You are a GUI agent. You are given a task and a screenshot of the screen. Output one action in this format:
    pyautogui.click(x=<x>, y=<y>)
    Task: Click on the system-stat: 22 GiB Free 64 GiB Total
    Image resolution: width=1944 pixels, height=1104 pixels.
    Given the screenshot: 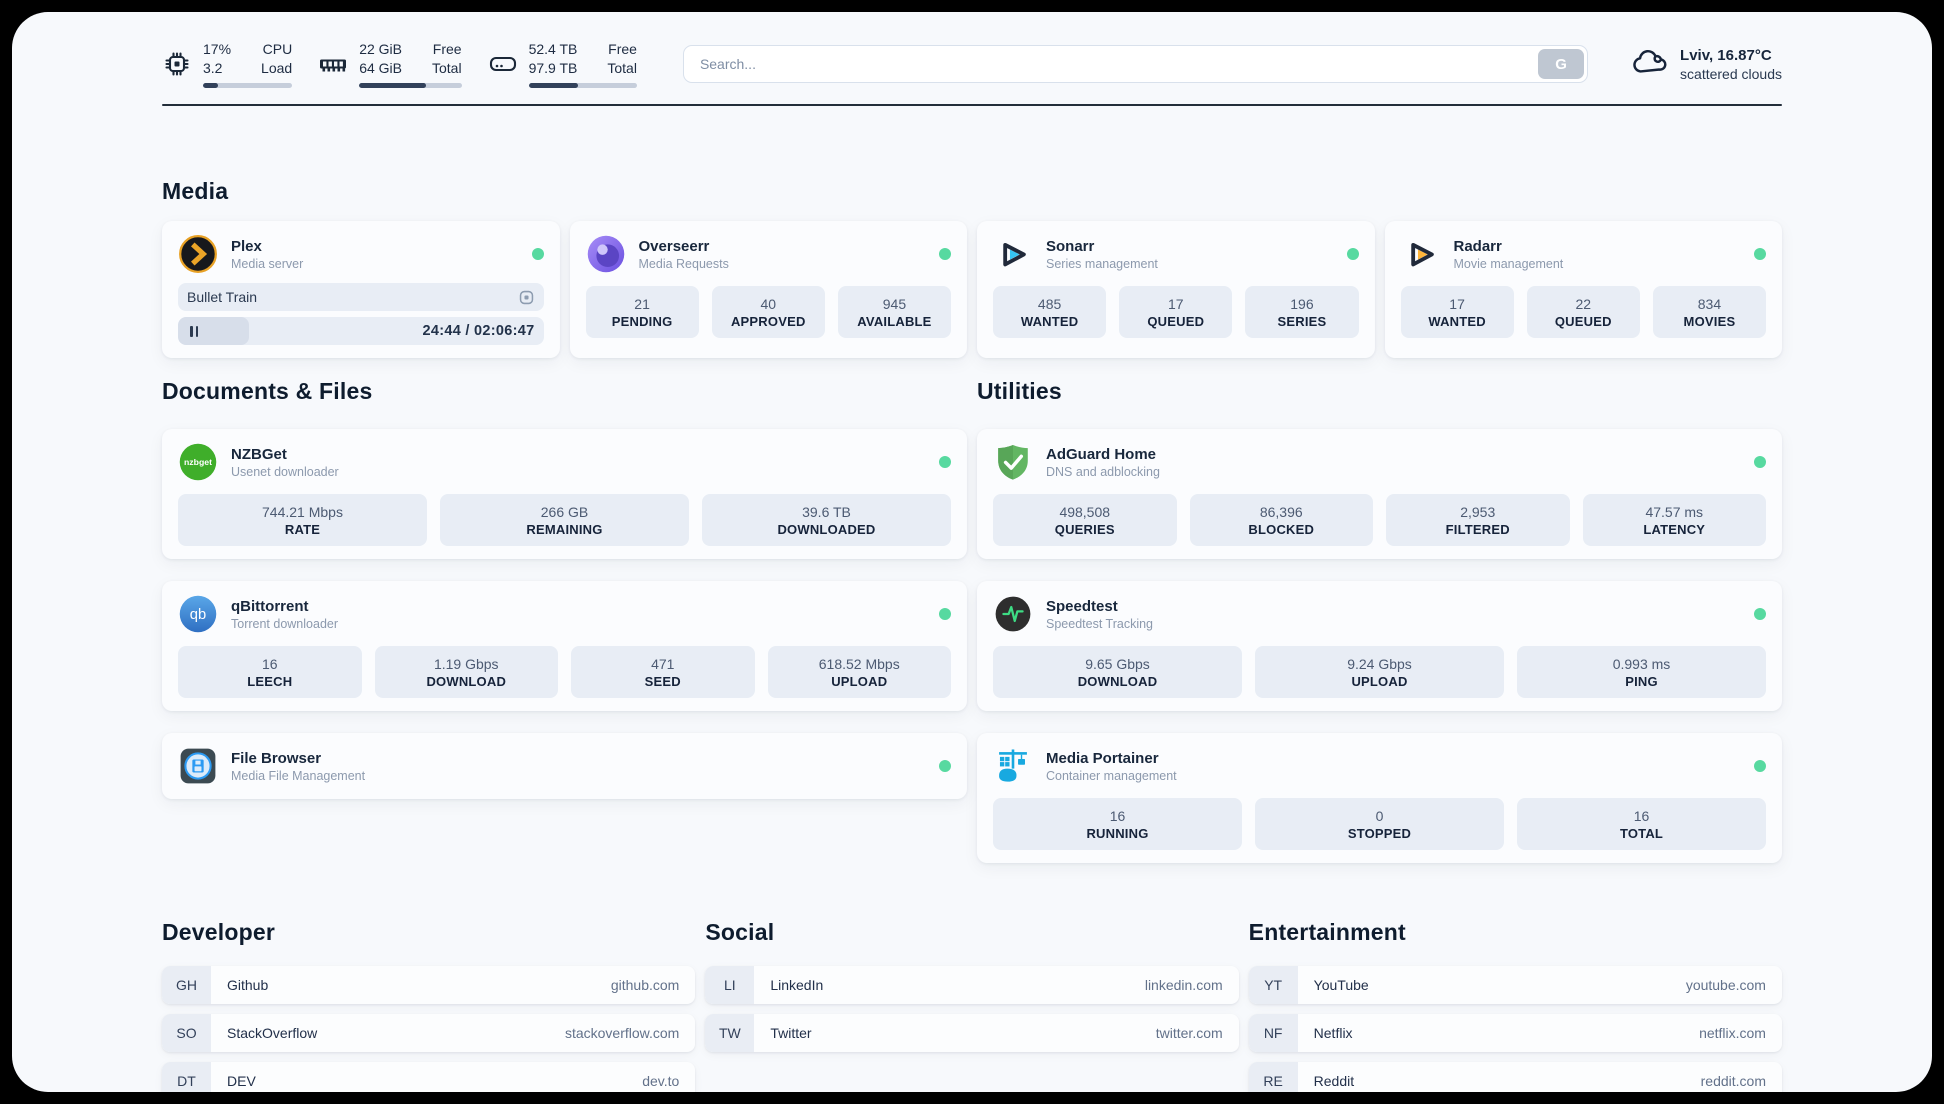 What is the action you would take?
    pyautogui.click(x=390, y=64)
    